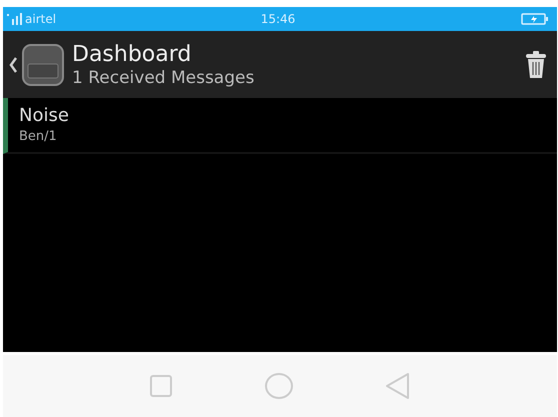  What do you see at coordinates (535, 19) in the screenshot?
I see `battery-icon` at bounding box center [535, 19].